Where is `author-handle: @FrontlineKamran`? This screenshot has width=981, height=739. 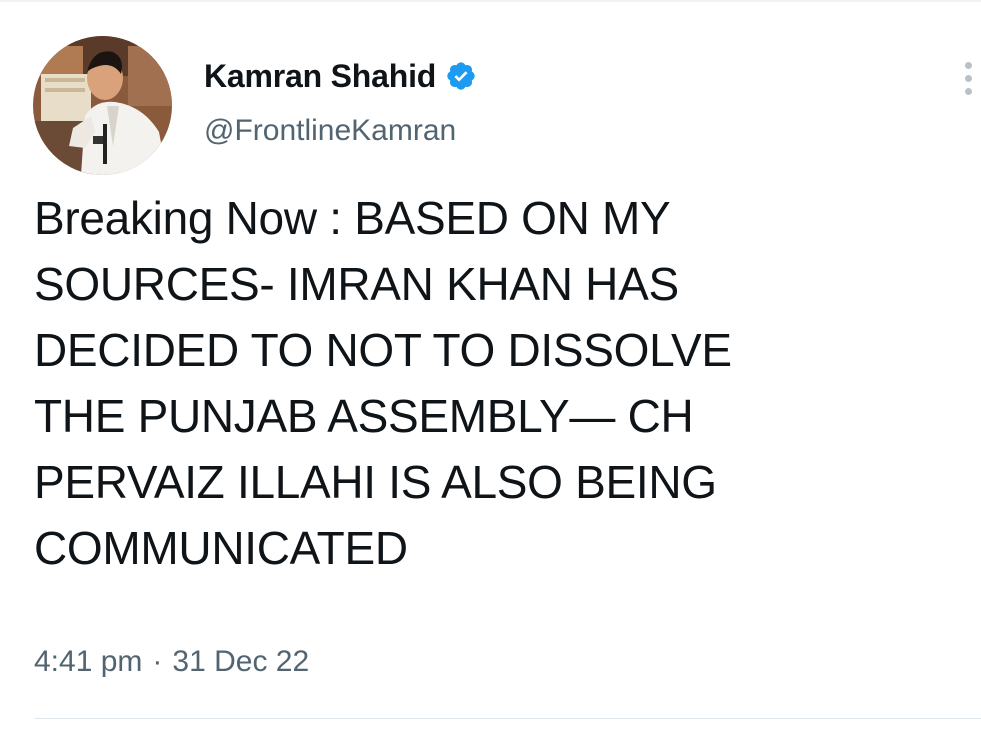 author-handle: @FrontlineKamran is located at coordinates (340, 131).